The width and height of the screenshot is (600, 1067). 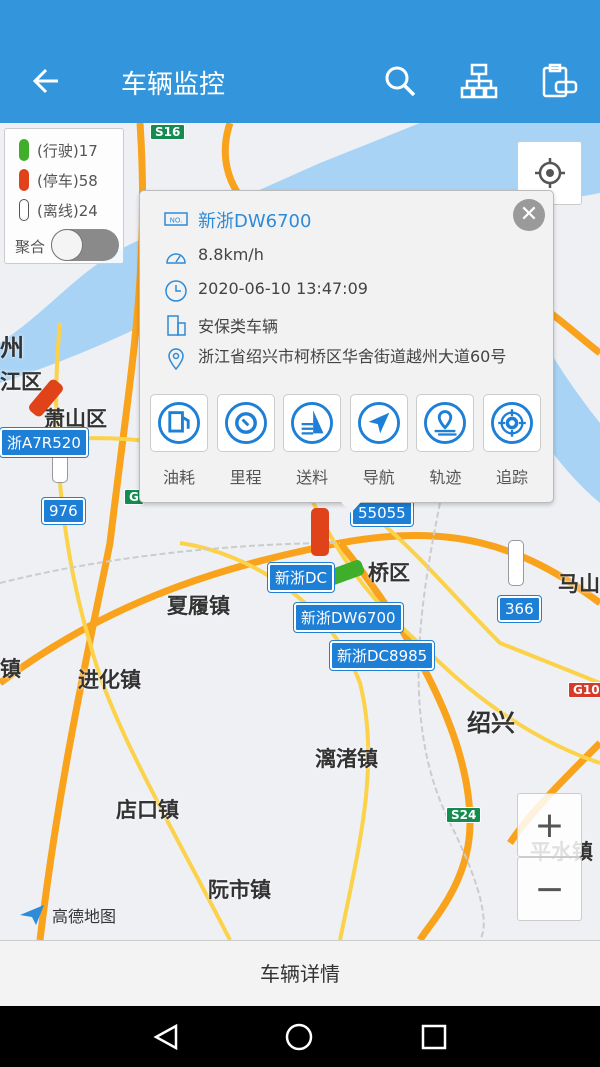 What do you see at coordinates (32, 915) in the screenshot?
I see `amap-logo-icon` at bounding box center [32, 915].